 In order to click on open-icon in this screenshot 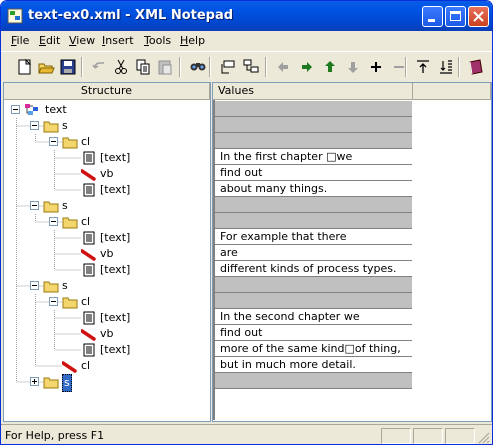, I will do `click(46, 68)`.